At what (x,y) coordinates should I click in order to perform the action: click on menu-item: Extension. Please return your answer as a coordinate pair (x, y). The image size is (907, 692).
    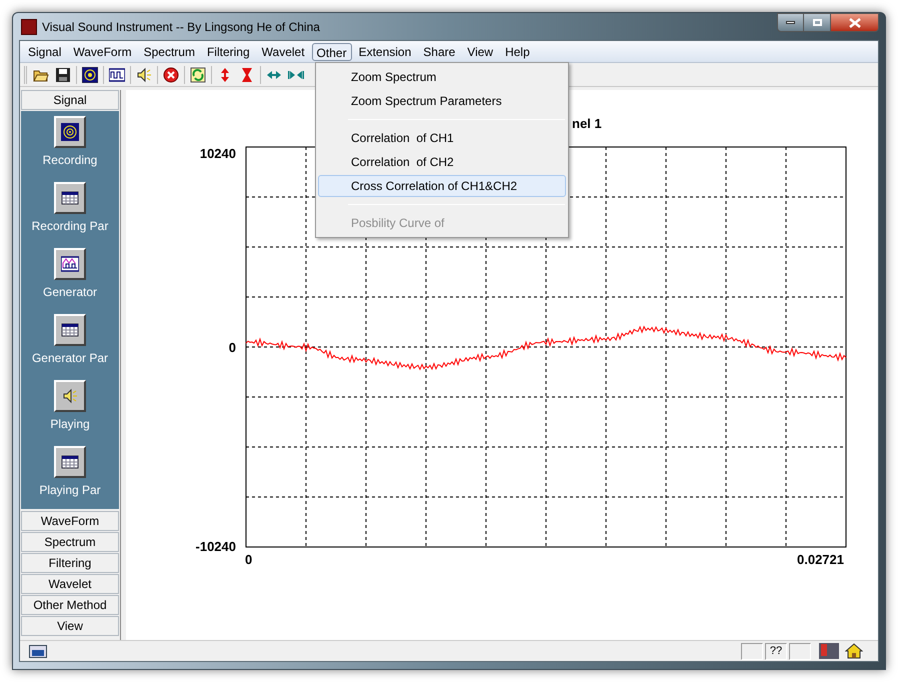
    Looking at the image, I should click on (385, 51).